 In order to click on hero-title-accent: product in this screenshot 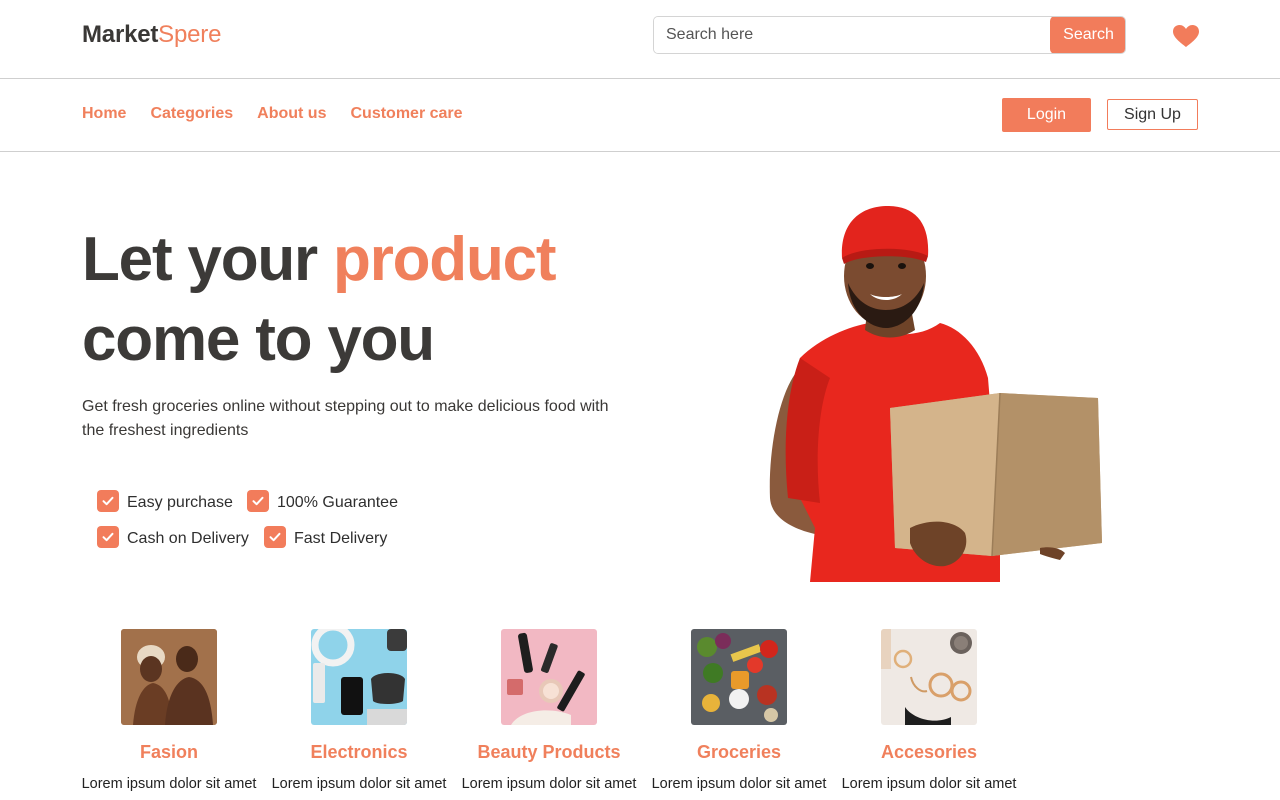, I will do `click(445, 259)`.